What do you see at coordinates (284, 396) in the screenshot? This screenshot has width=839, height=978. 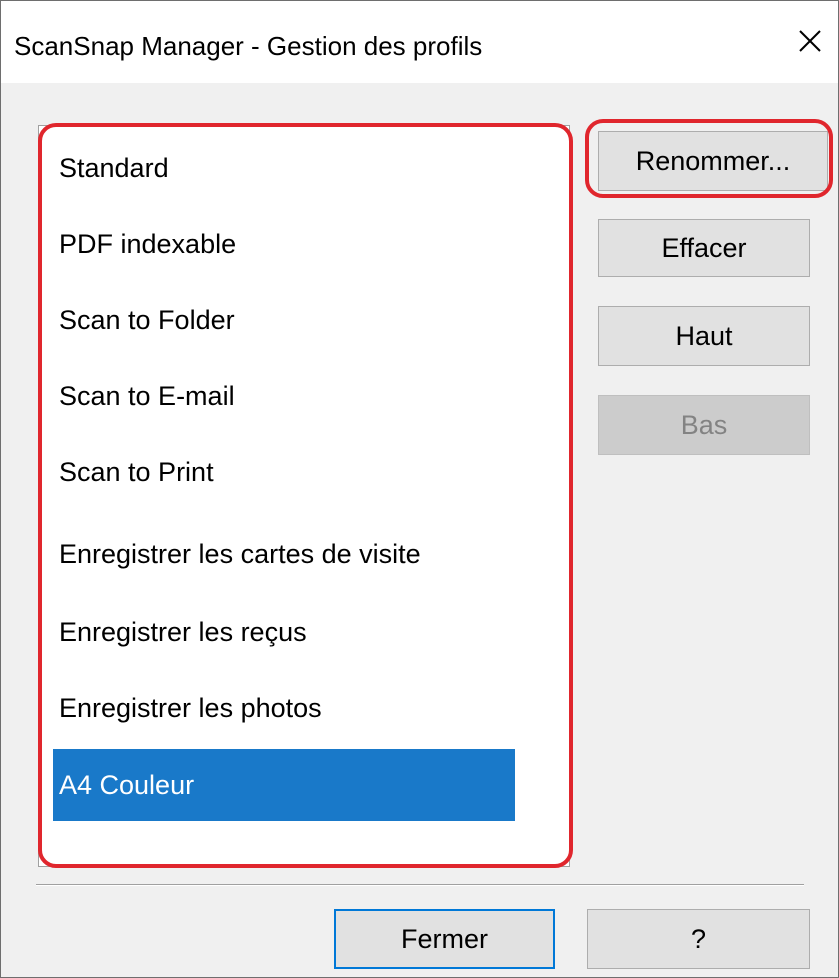 I see `list-item-scan-to-email: Scan to E-mail` at bounding box center [284, 396].